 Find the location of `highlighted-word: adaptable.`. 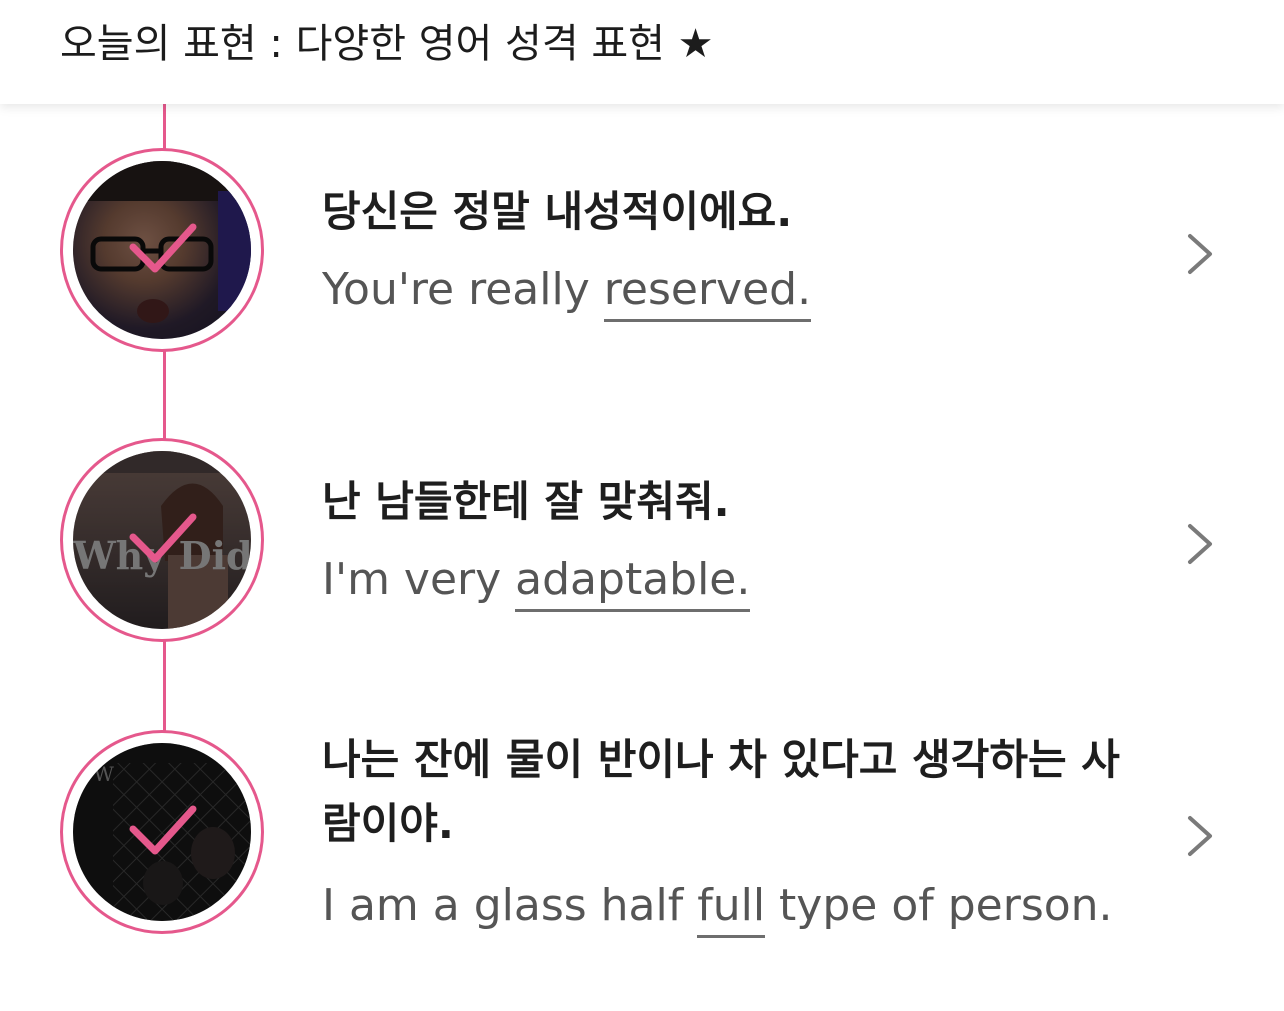

highlighted-word: adaptable. is located at coordinates (633, 583).